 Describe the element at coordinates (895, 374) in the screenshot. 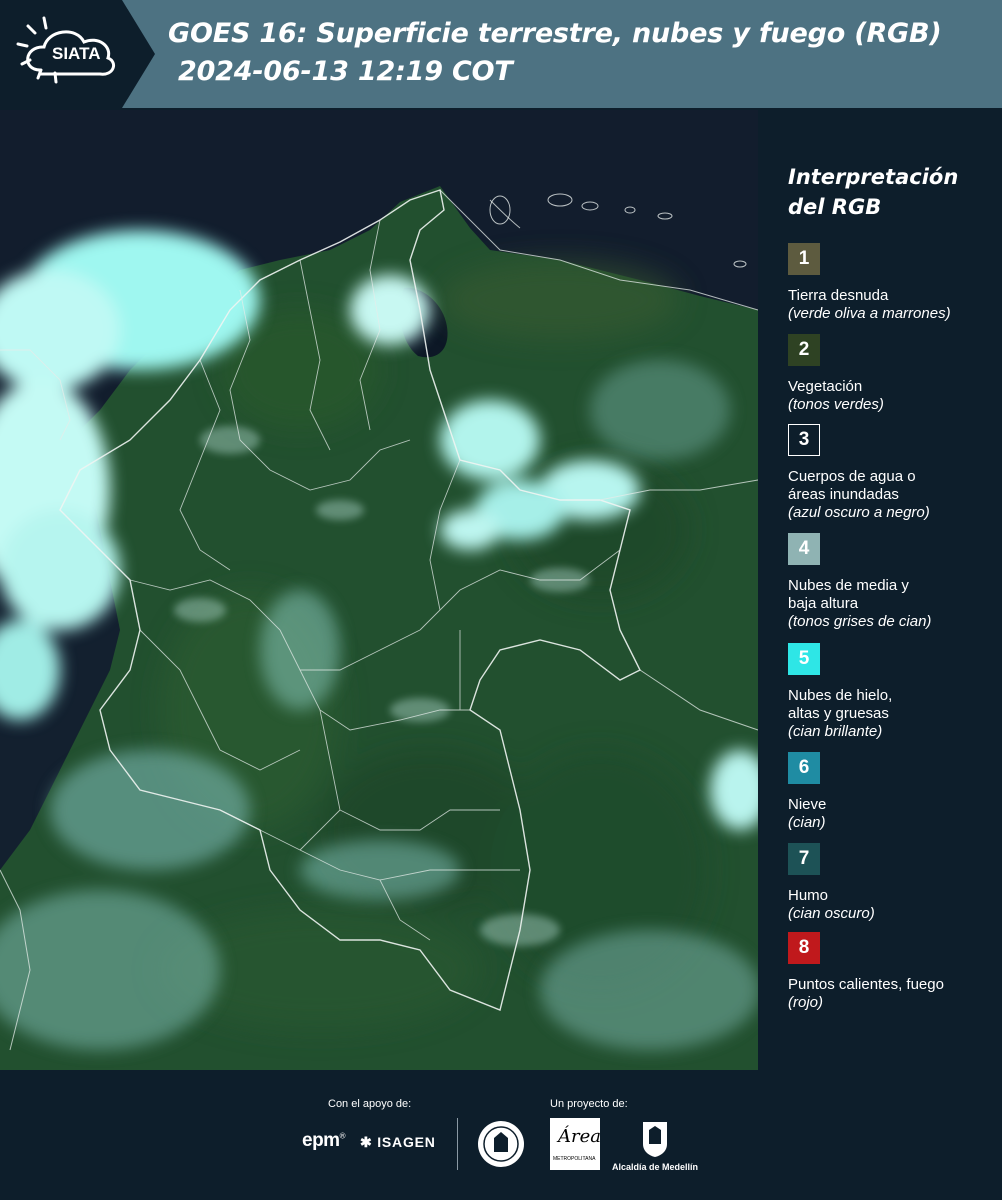

I see `legend-item-vegetation: 2 Vegetación (tonos verdes)` at that location.